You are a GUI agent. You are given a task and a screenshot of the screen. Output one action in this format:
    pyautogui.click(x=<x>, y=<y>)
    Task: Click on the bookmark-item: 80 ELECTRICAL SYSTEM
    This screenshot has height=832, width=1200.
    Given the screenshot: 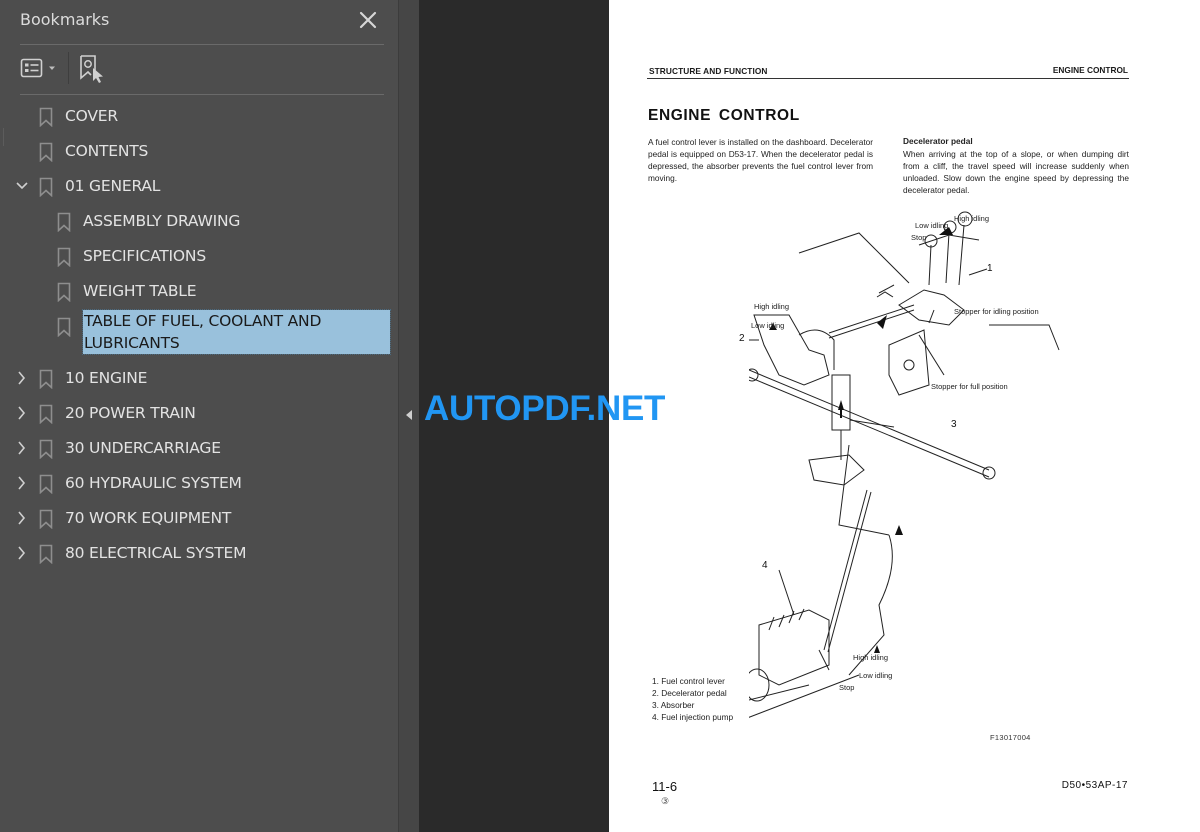 What is the action you would take?
    pyautogui.click(x=199, y=553)
    